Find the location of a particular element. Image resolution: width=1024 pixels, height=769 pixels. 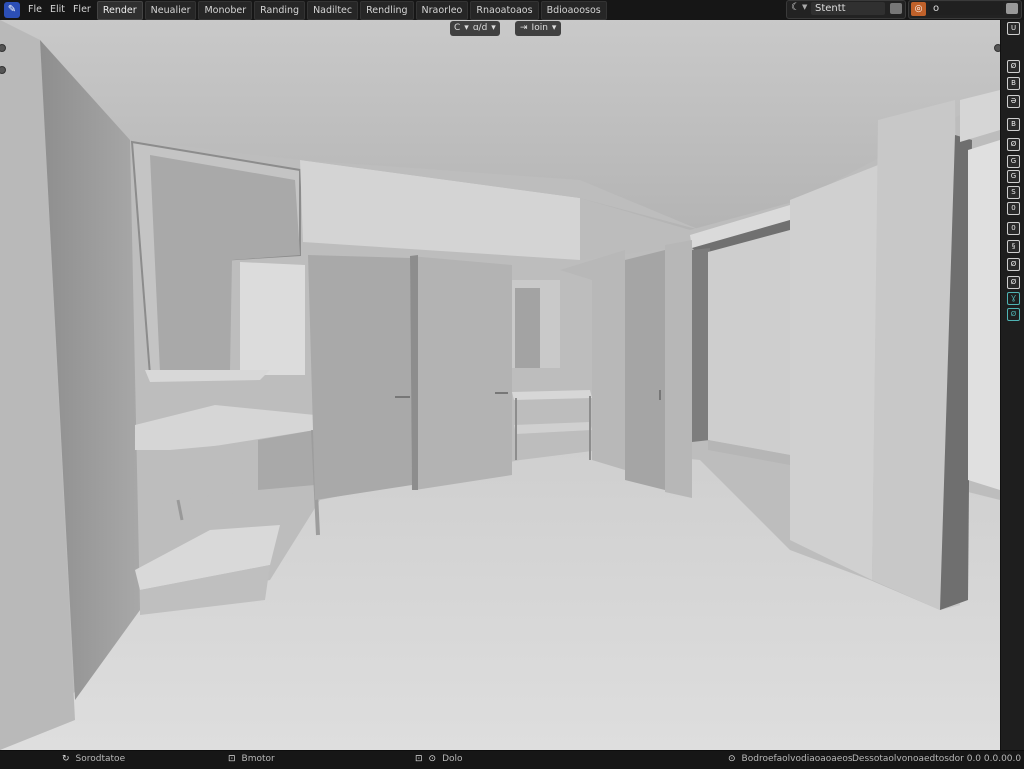

view-layer-name-field: o is located at coordinates (966, 8).